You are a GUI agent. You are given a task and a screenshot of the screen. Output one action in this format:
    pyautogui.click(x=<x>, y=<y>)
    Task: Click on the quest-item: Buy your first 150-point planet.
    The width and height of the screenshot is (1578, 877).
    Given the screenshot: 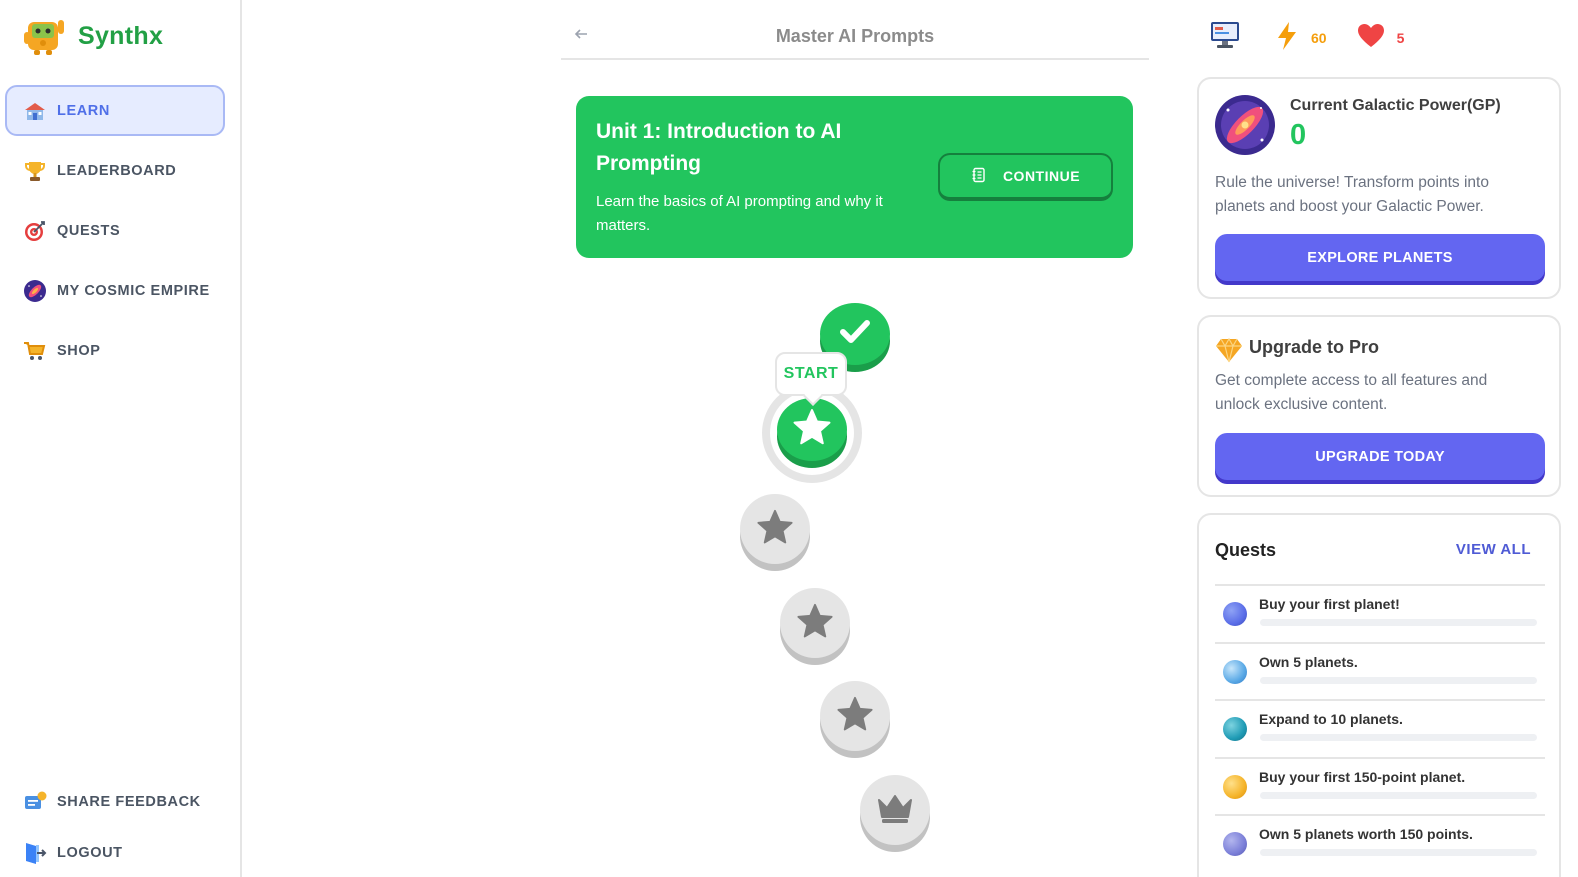 What is the action you would take?
    pyautogui.click(x=1380, y=785)
    